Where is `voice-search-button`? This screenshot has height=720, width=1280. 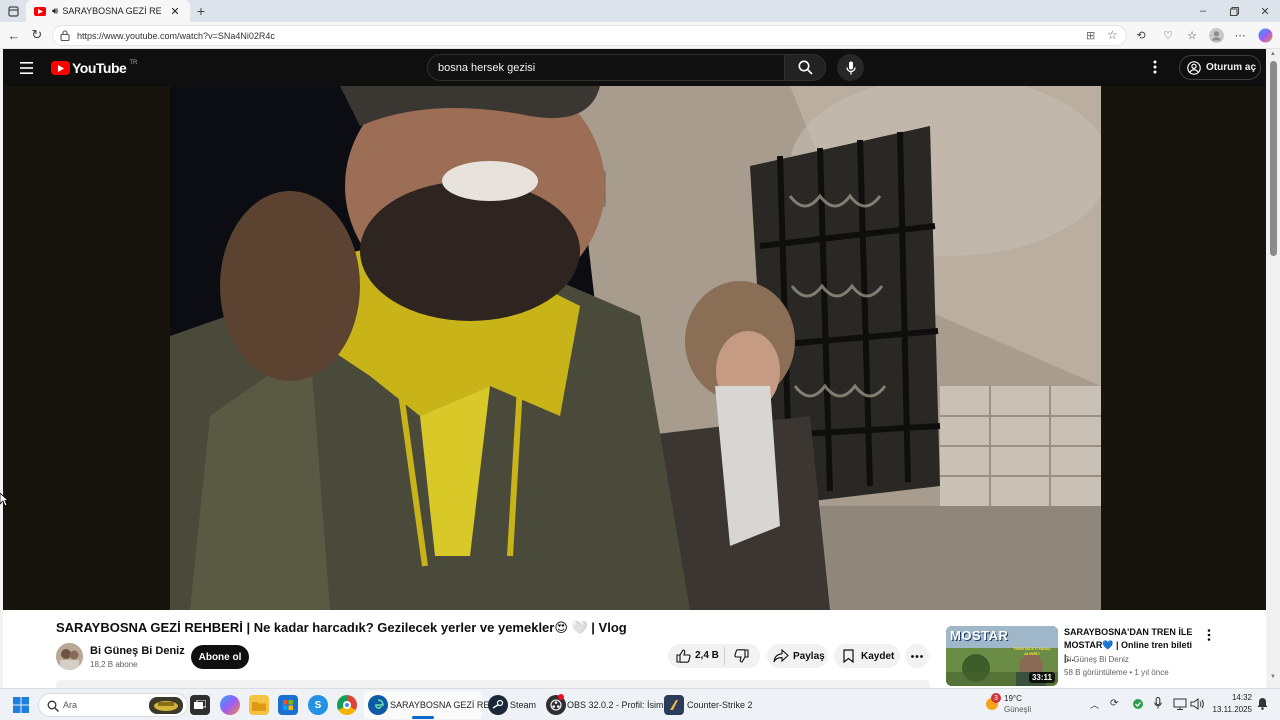 voice-search-button is located at coordinates (850, 67).